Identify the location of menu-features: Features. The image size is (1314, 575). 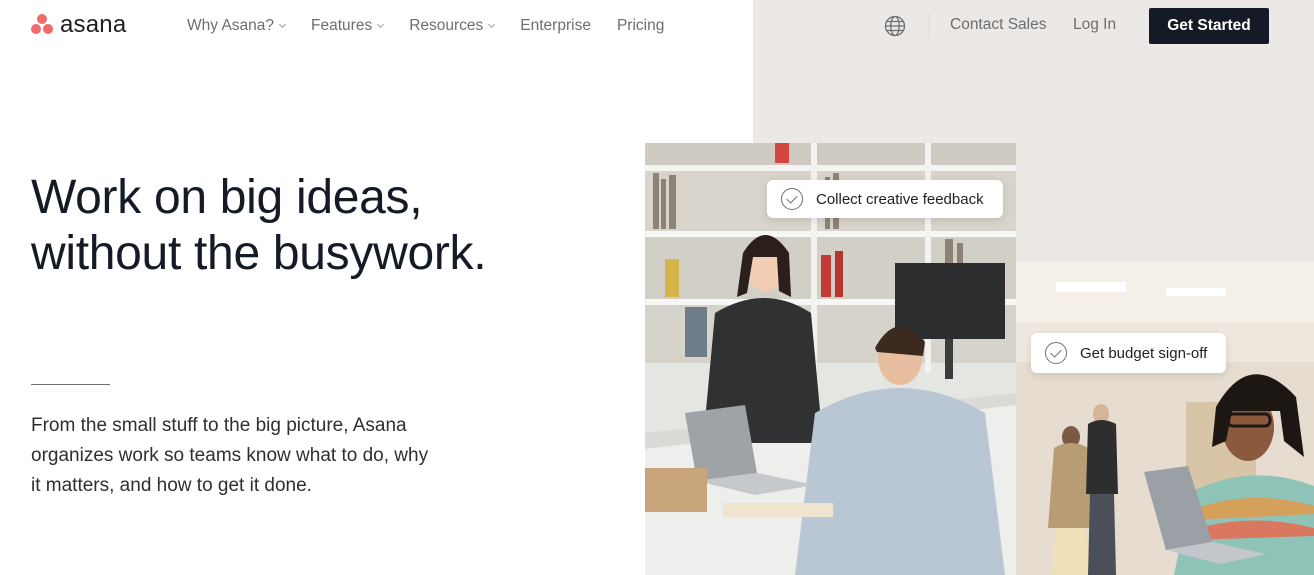
(348, 26).